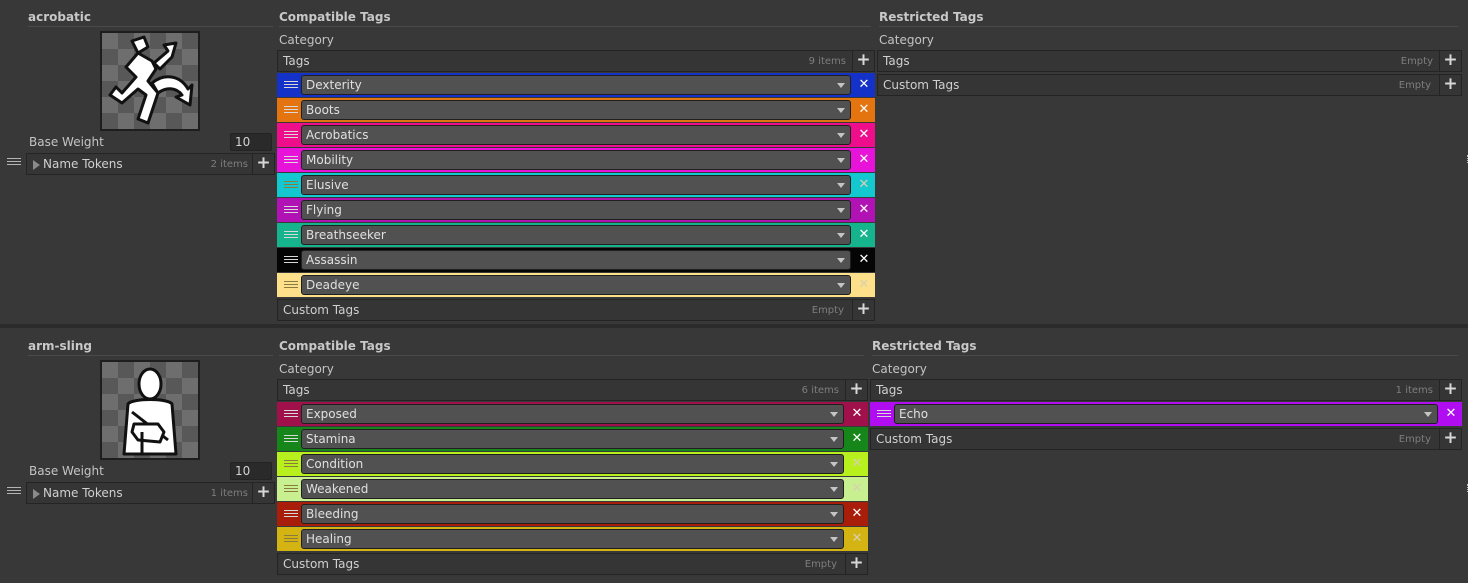 The height and width of the screenshot is (583, 1468). I want to click on tag-row: Bleeding ✕, so click(572, 514).